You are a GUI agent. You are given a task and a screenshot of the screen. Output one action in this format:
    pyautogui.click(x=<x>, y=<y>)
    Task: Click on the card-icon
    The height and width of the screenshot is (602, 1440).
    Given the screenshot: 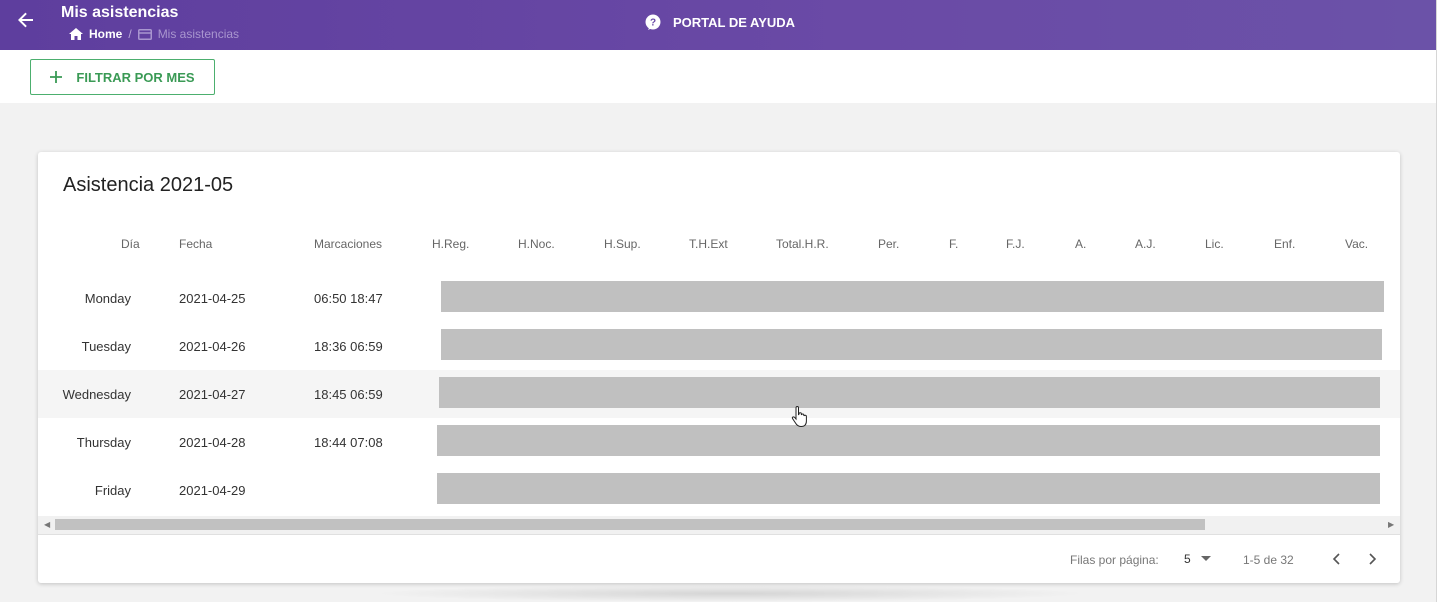 What is the action you would take?
    pyautogui.click(x=144, y=34)
    